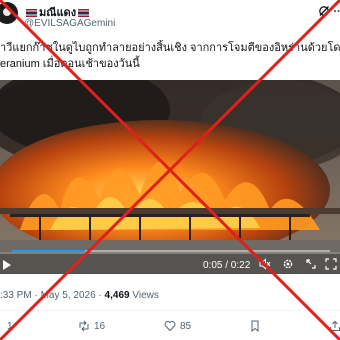 The height and width of the screenshot is (340, 340). I want to click on views-count: 4,469, so click(117, 295).